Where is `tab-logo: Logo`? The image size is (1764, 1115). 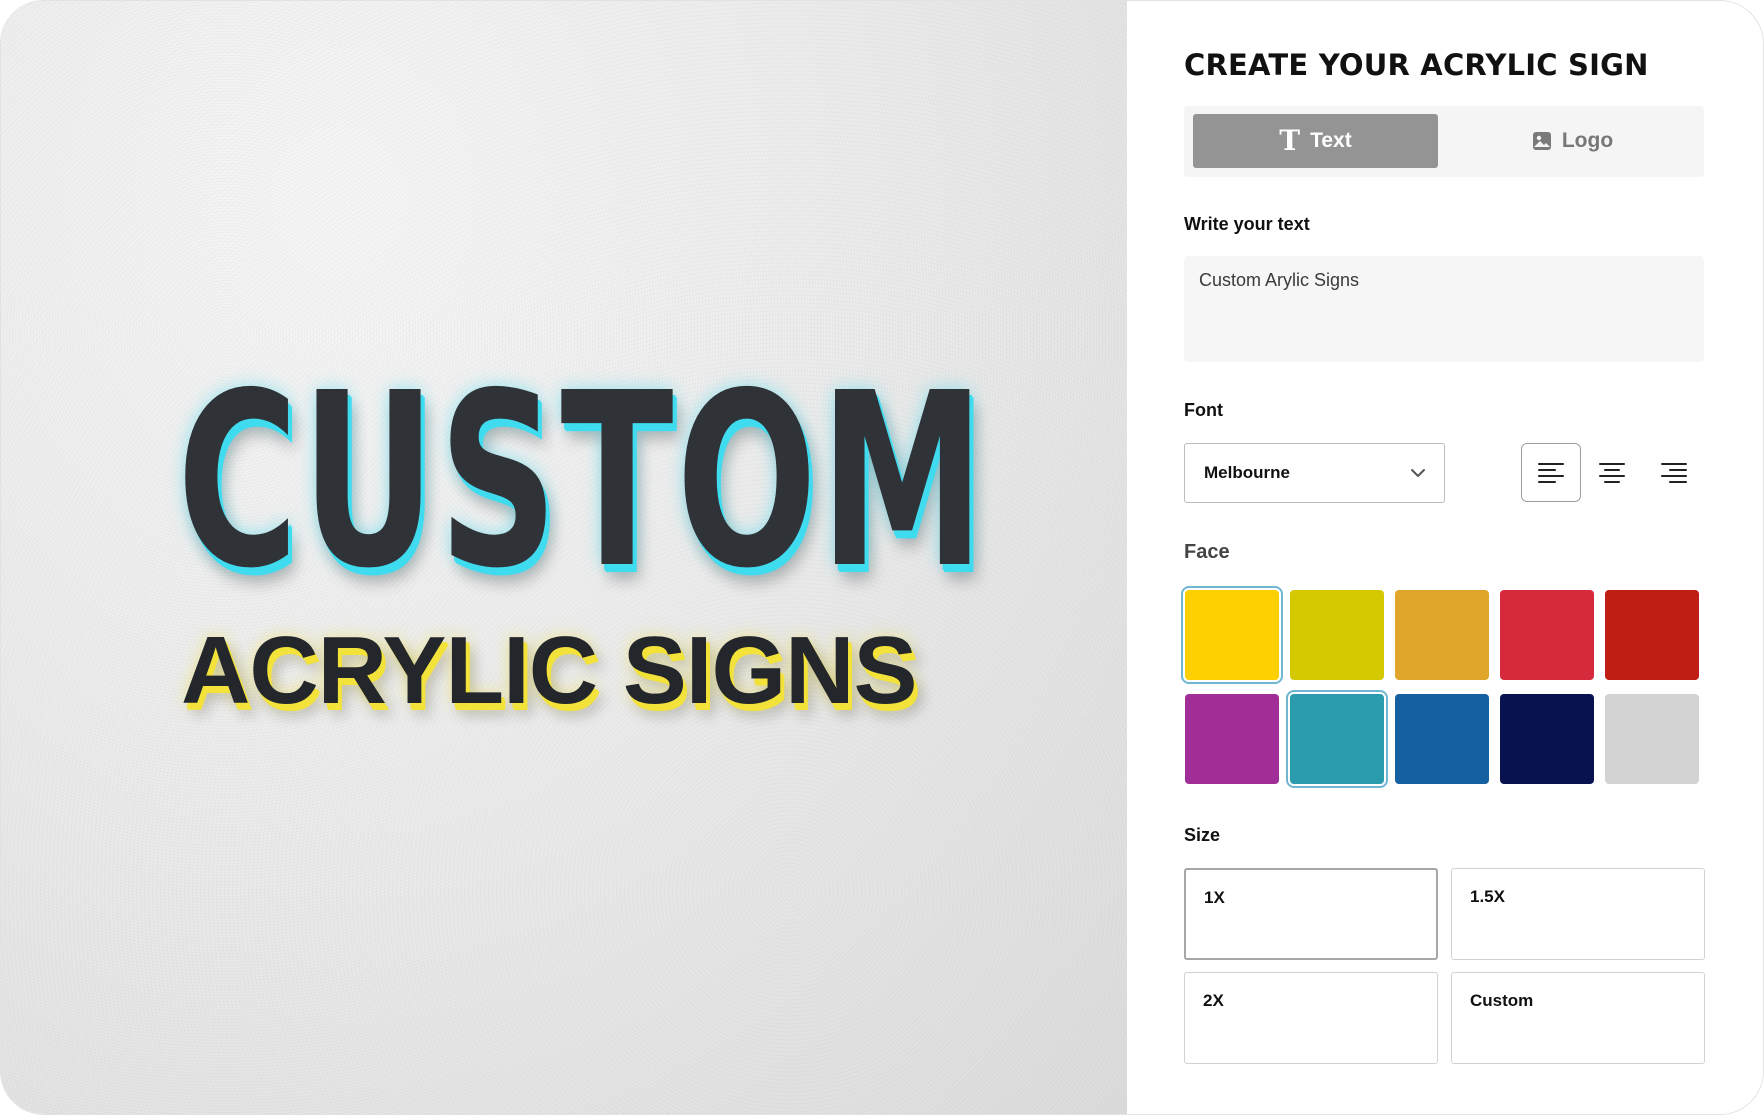
tab-logo: Logo is located at coordinates (1572, 141).